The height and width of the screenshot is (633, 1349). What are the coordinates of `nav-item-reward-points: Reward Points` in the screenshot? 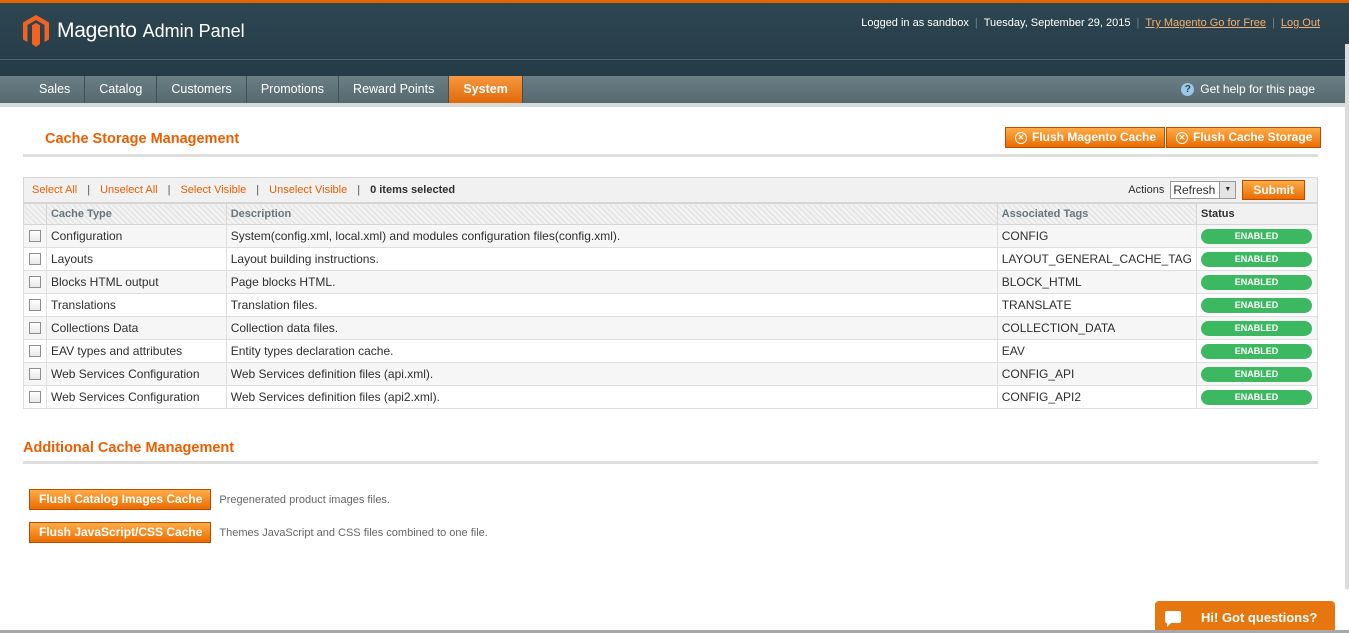 It's located at (394, 89).